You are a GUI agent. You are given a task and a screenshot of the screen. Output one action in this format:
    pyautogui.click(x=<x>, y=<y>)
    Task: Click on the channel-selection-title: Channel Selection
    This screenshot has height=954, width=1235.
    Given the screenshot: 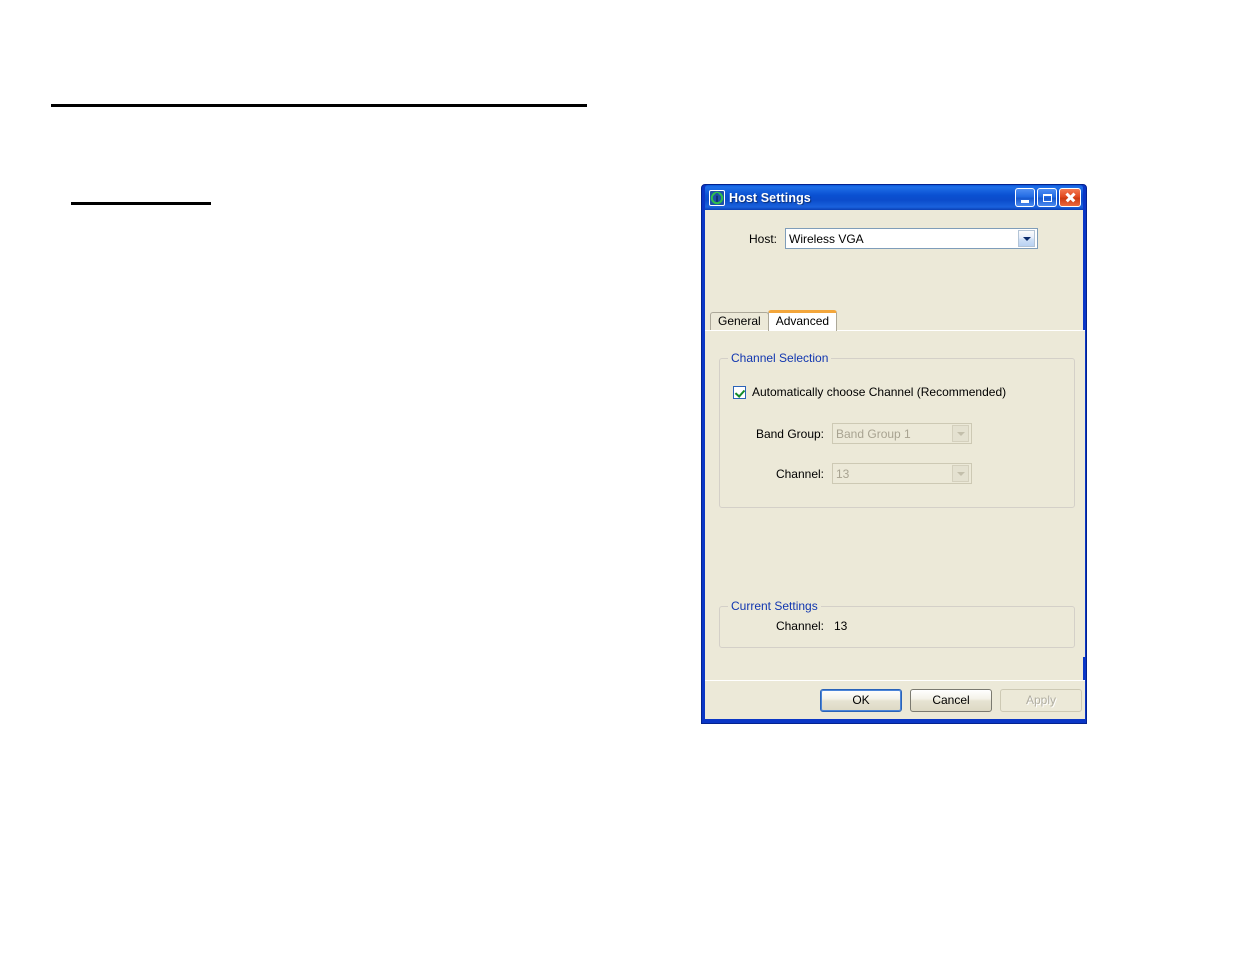 What is the action you would take?
    pyautogui.click(x=780, y=358)
    